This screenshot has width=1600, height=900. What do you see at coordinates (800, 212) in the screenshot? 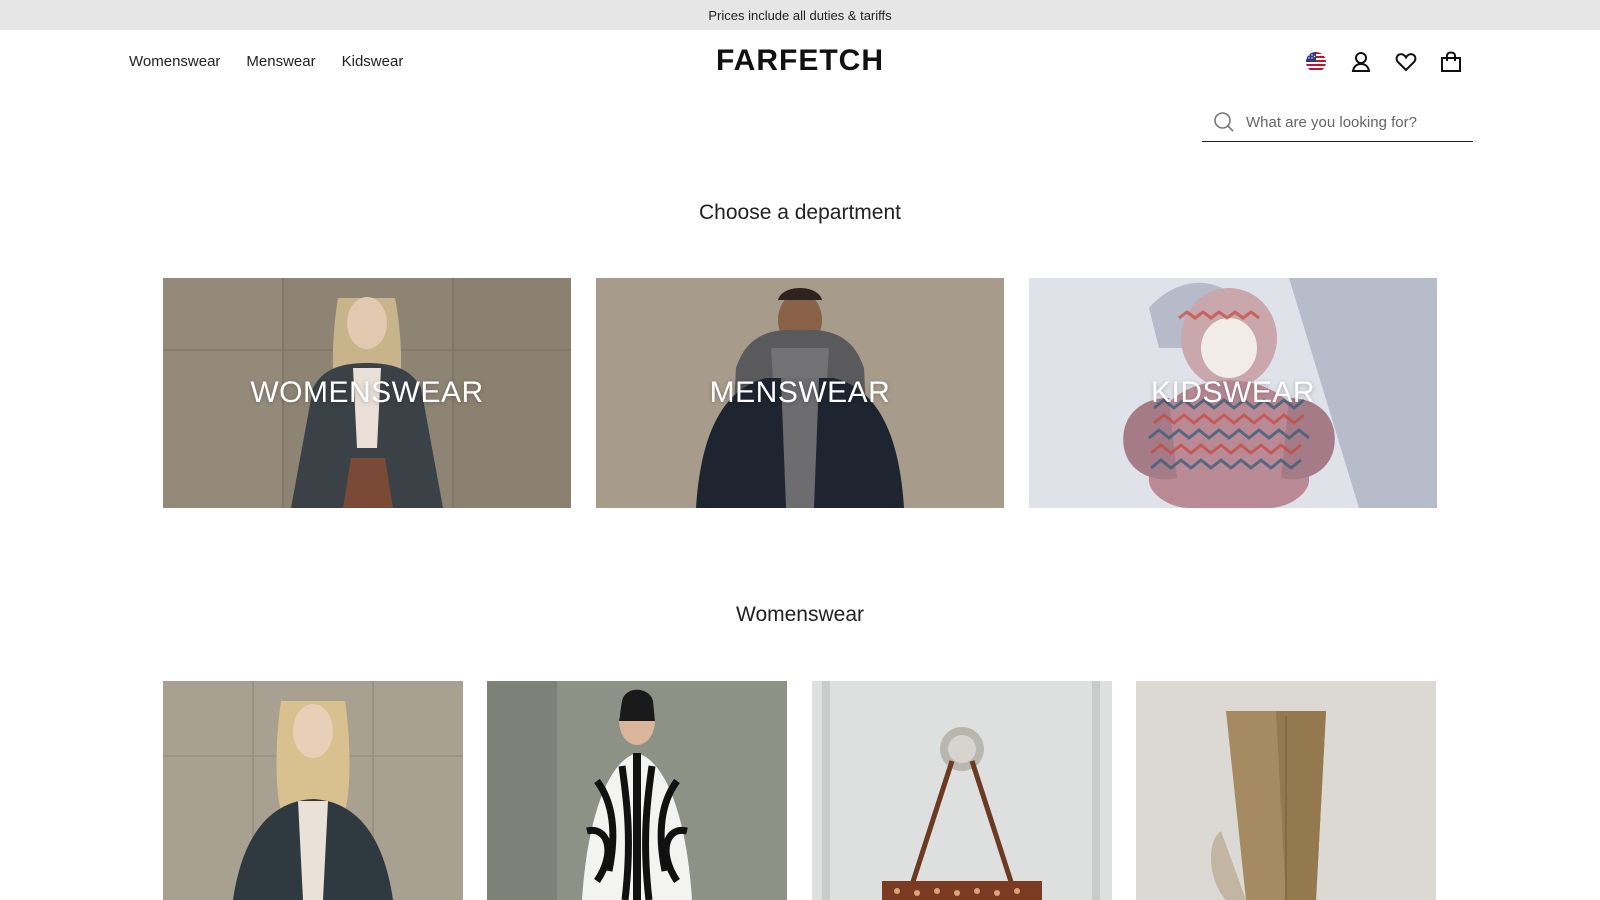
I see `department-heading: Choose a department` at bounding box center [800, 212].